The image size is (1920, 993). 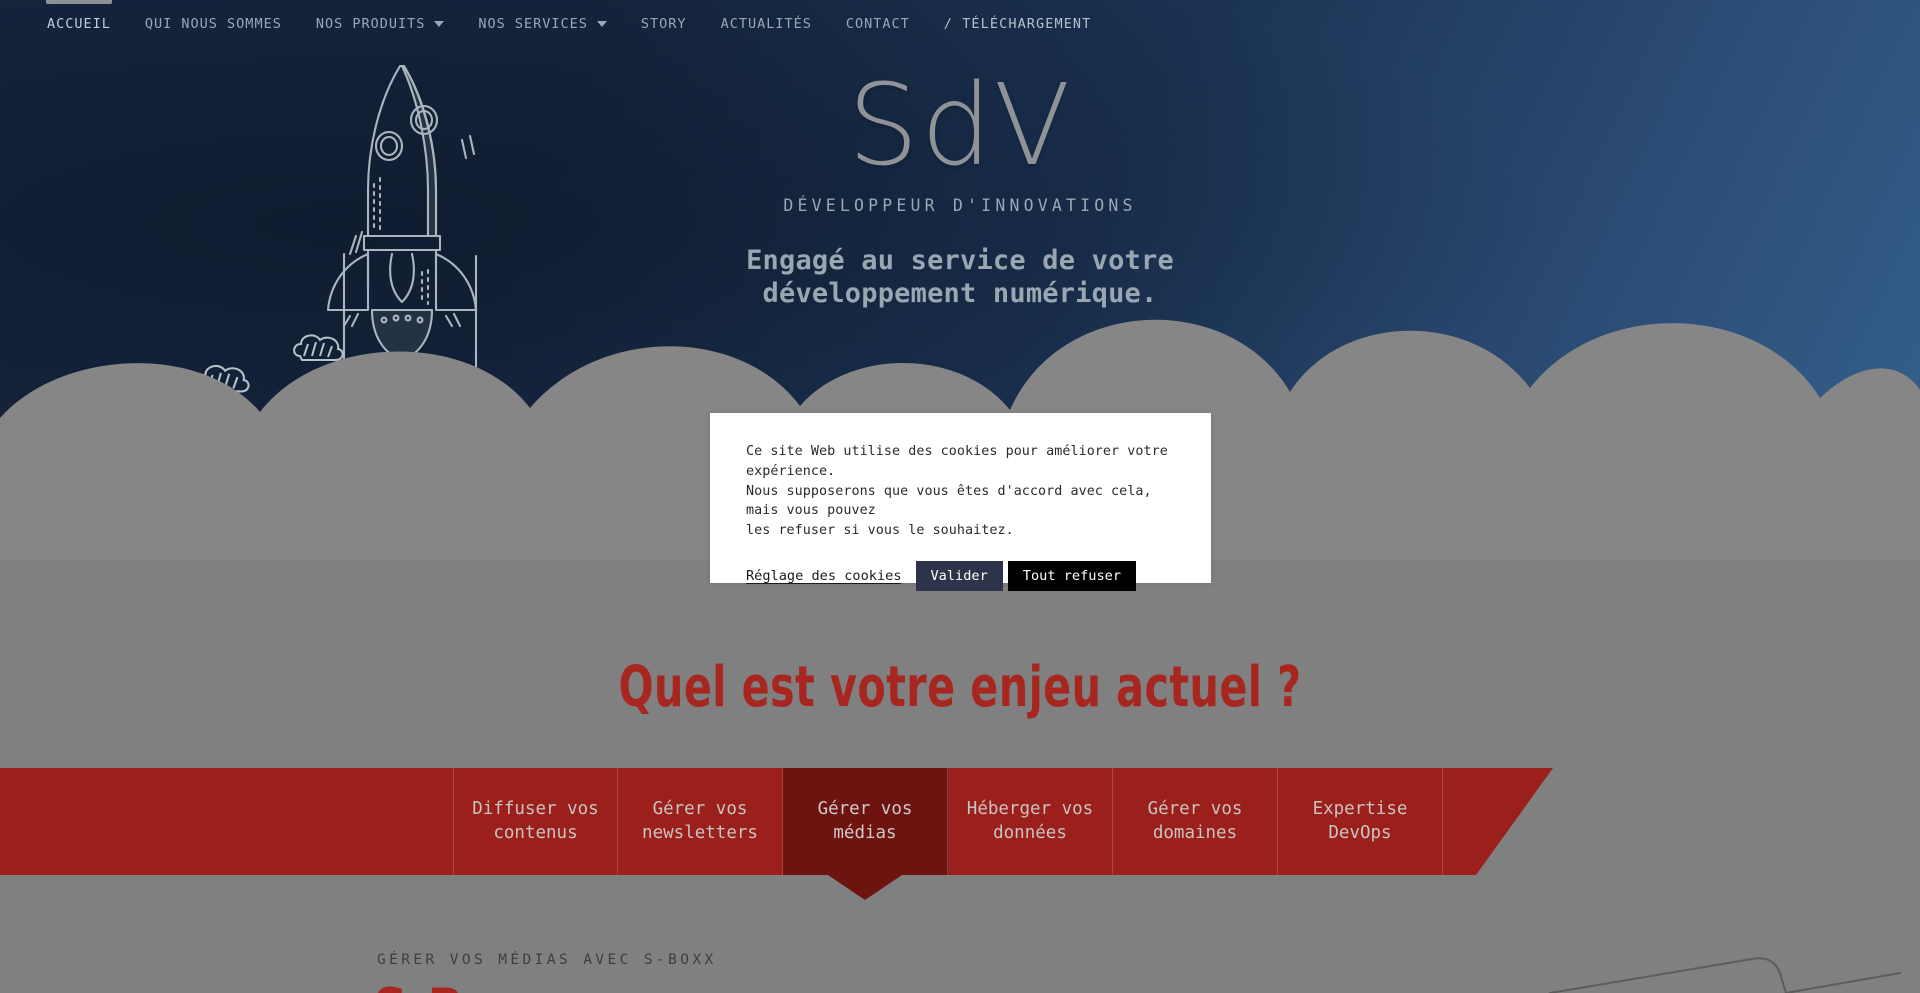 I want to click on tab-label-line2: contenus, so click(x=535, y=832).